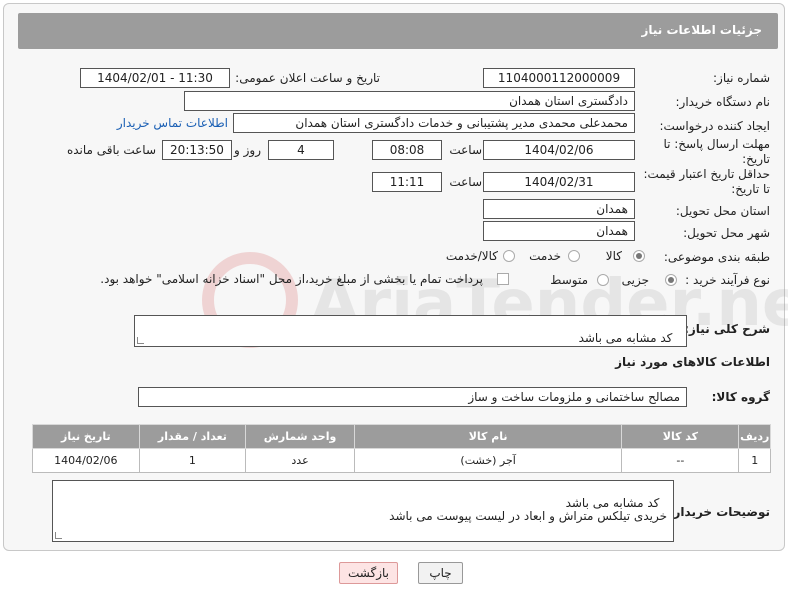 This screenshot has width=788, height=598. What do you see at coordinates (680, 436) in the screenshot?
I see `col-code: کد کالا` at bounding box center [680, 436].